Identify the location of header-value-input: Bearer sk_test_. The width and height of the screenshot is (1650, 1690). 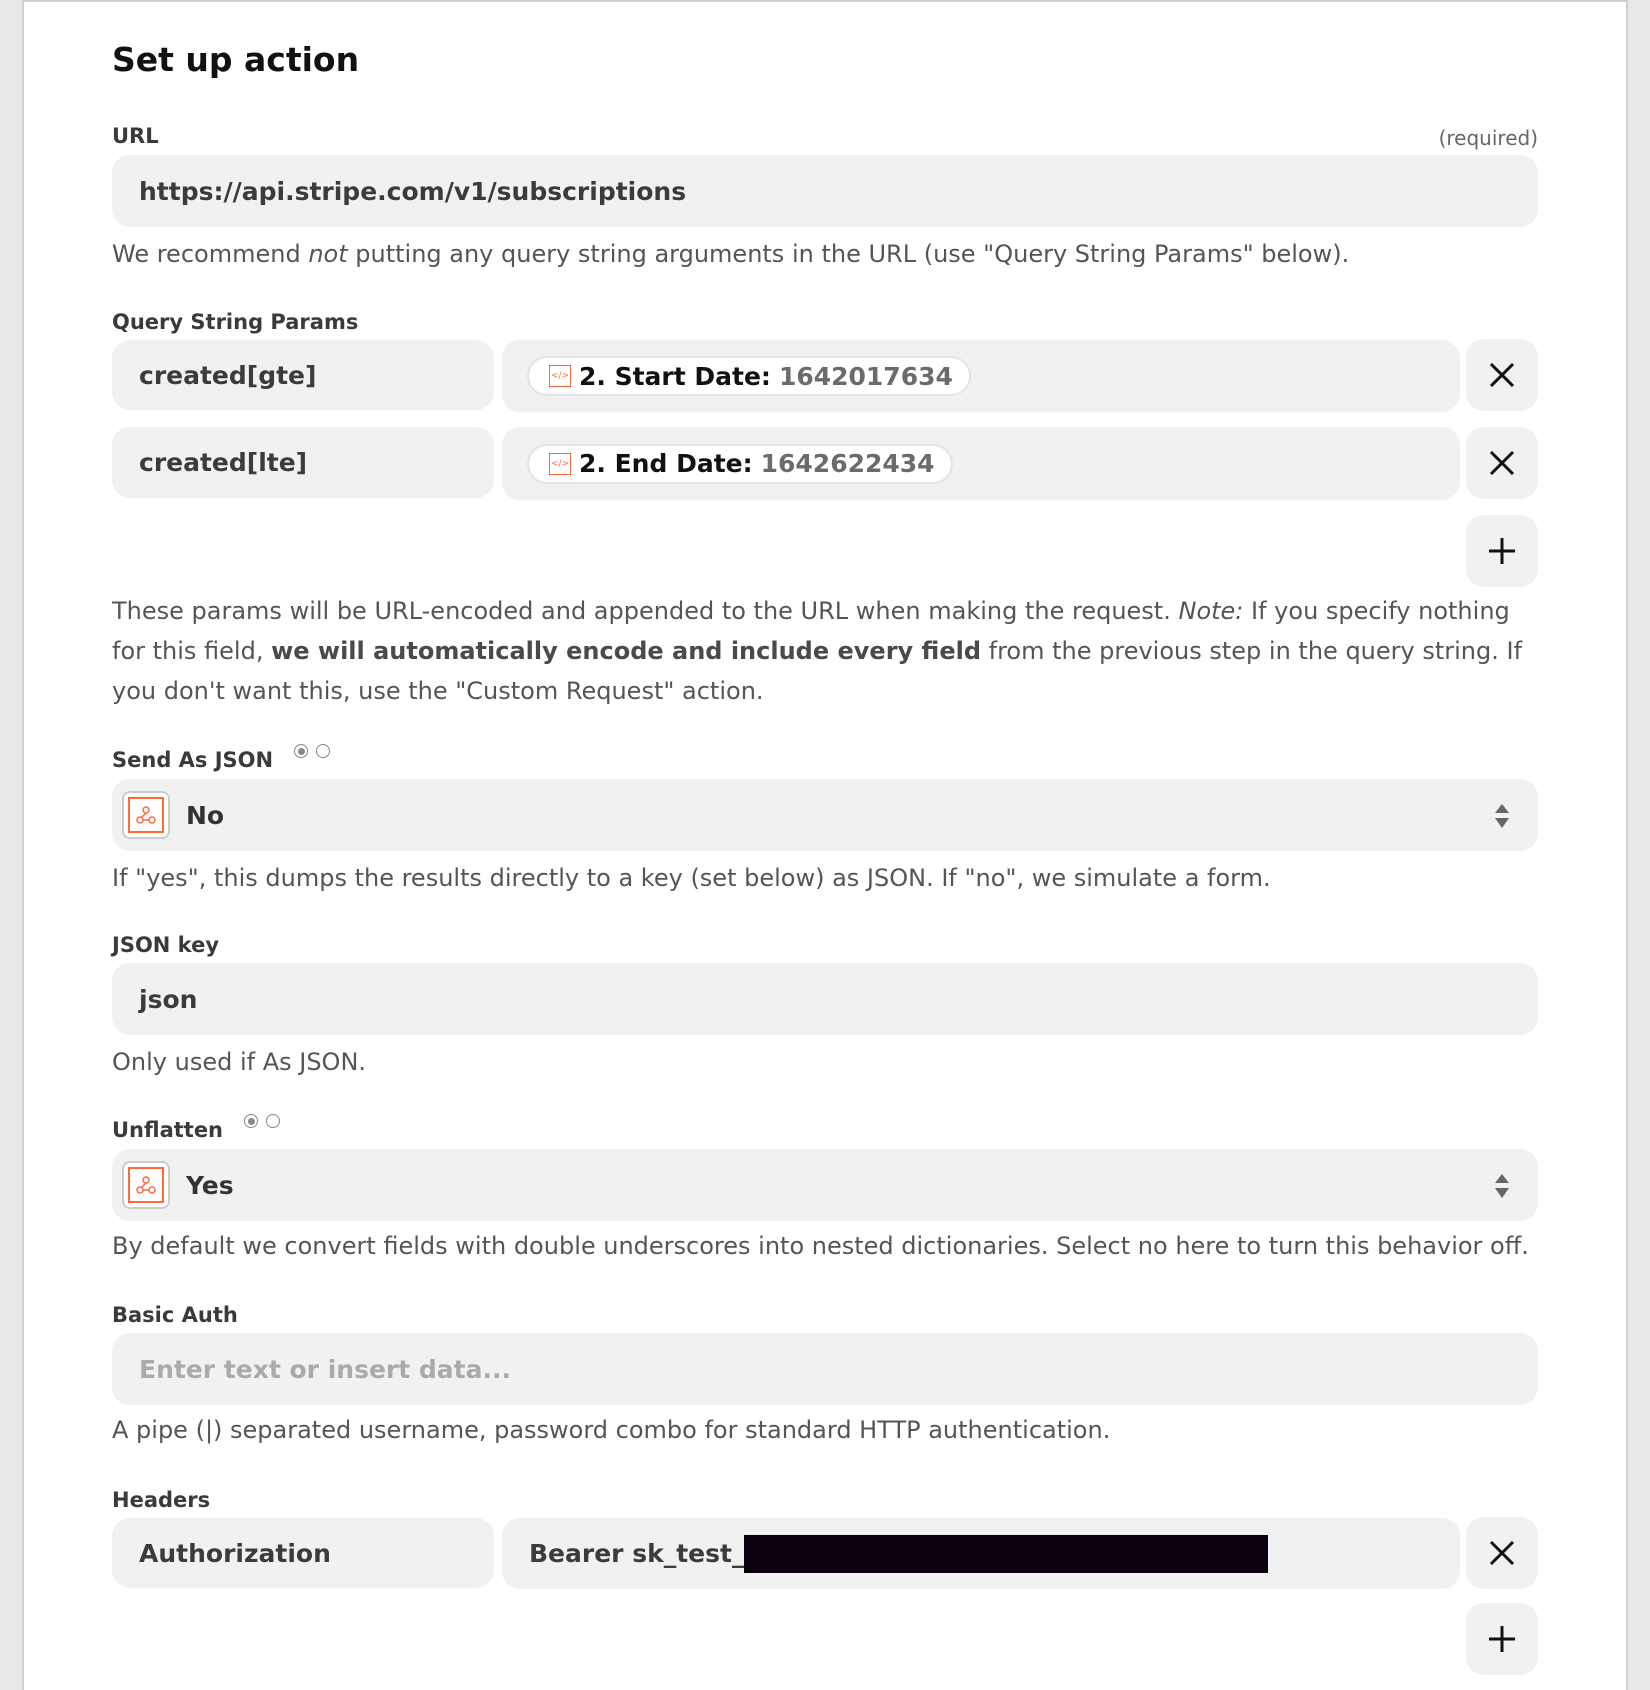
(981, 1553).